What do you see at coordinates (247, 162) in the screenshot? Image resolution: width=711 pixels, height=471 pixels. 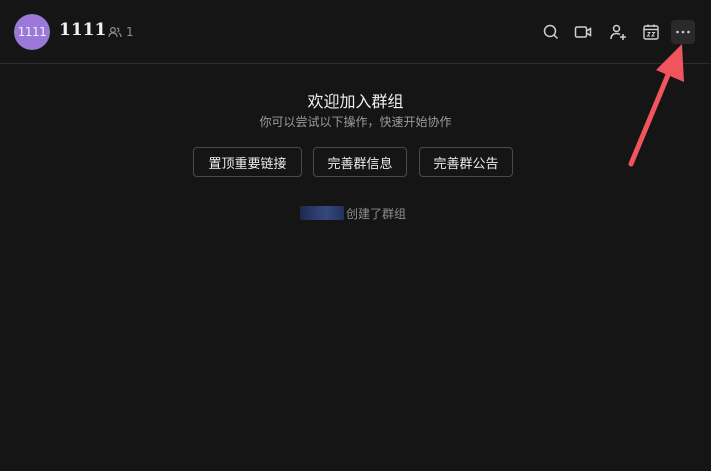 I see `pin-links-button: 置顶重要链接` at bounding box center [247, 162].